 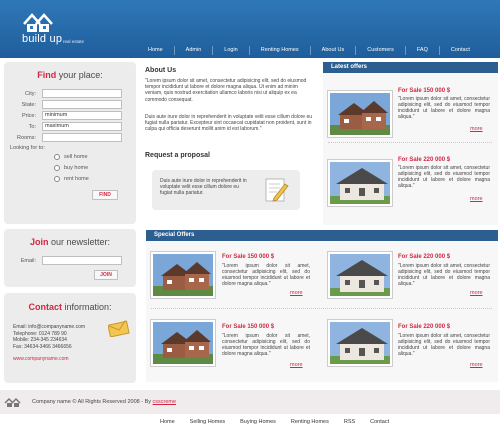 What do you see at coordinates (82, 137) in the screenshot?
I see `rooms-input` at bounding box center [82, 137].